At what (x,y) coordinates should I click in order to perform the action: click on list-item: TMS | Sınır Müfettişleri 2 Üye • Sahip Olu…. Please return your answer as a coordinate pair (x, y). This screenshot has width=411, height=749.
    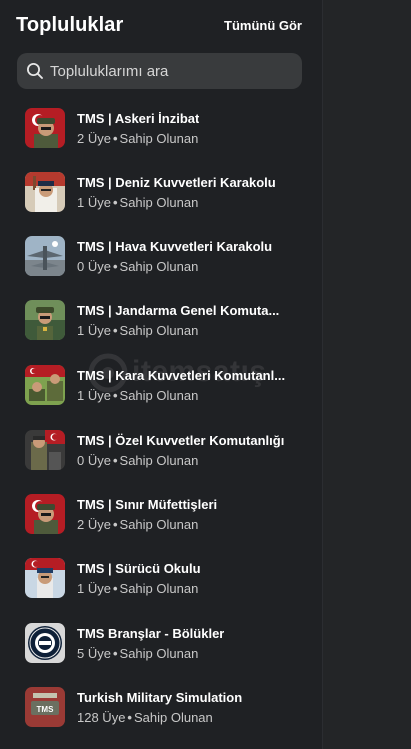
    Looking at the image, I should click on (161, 514).